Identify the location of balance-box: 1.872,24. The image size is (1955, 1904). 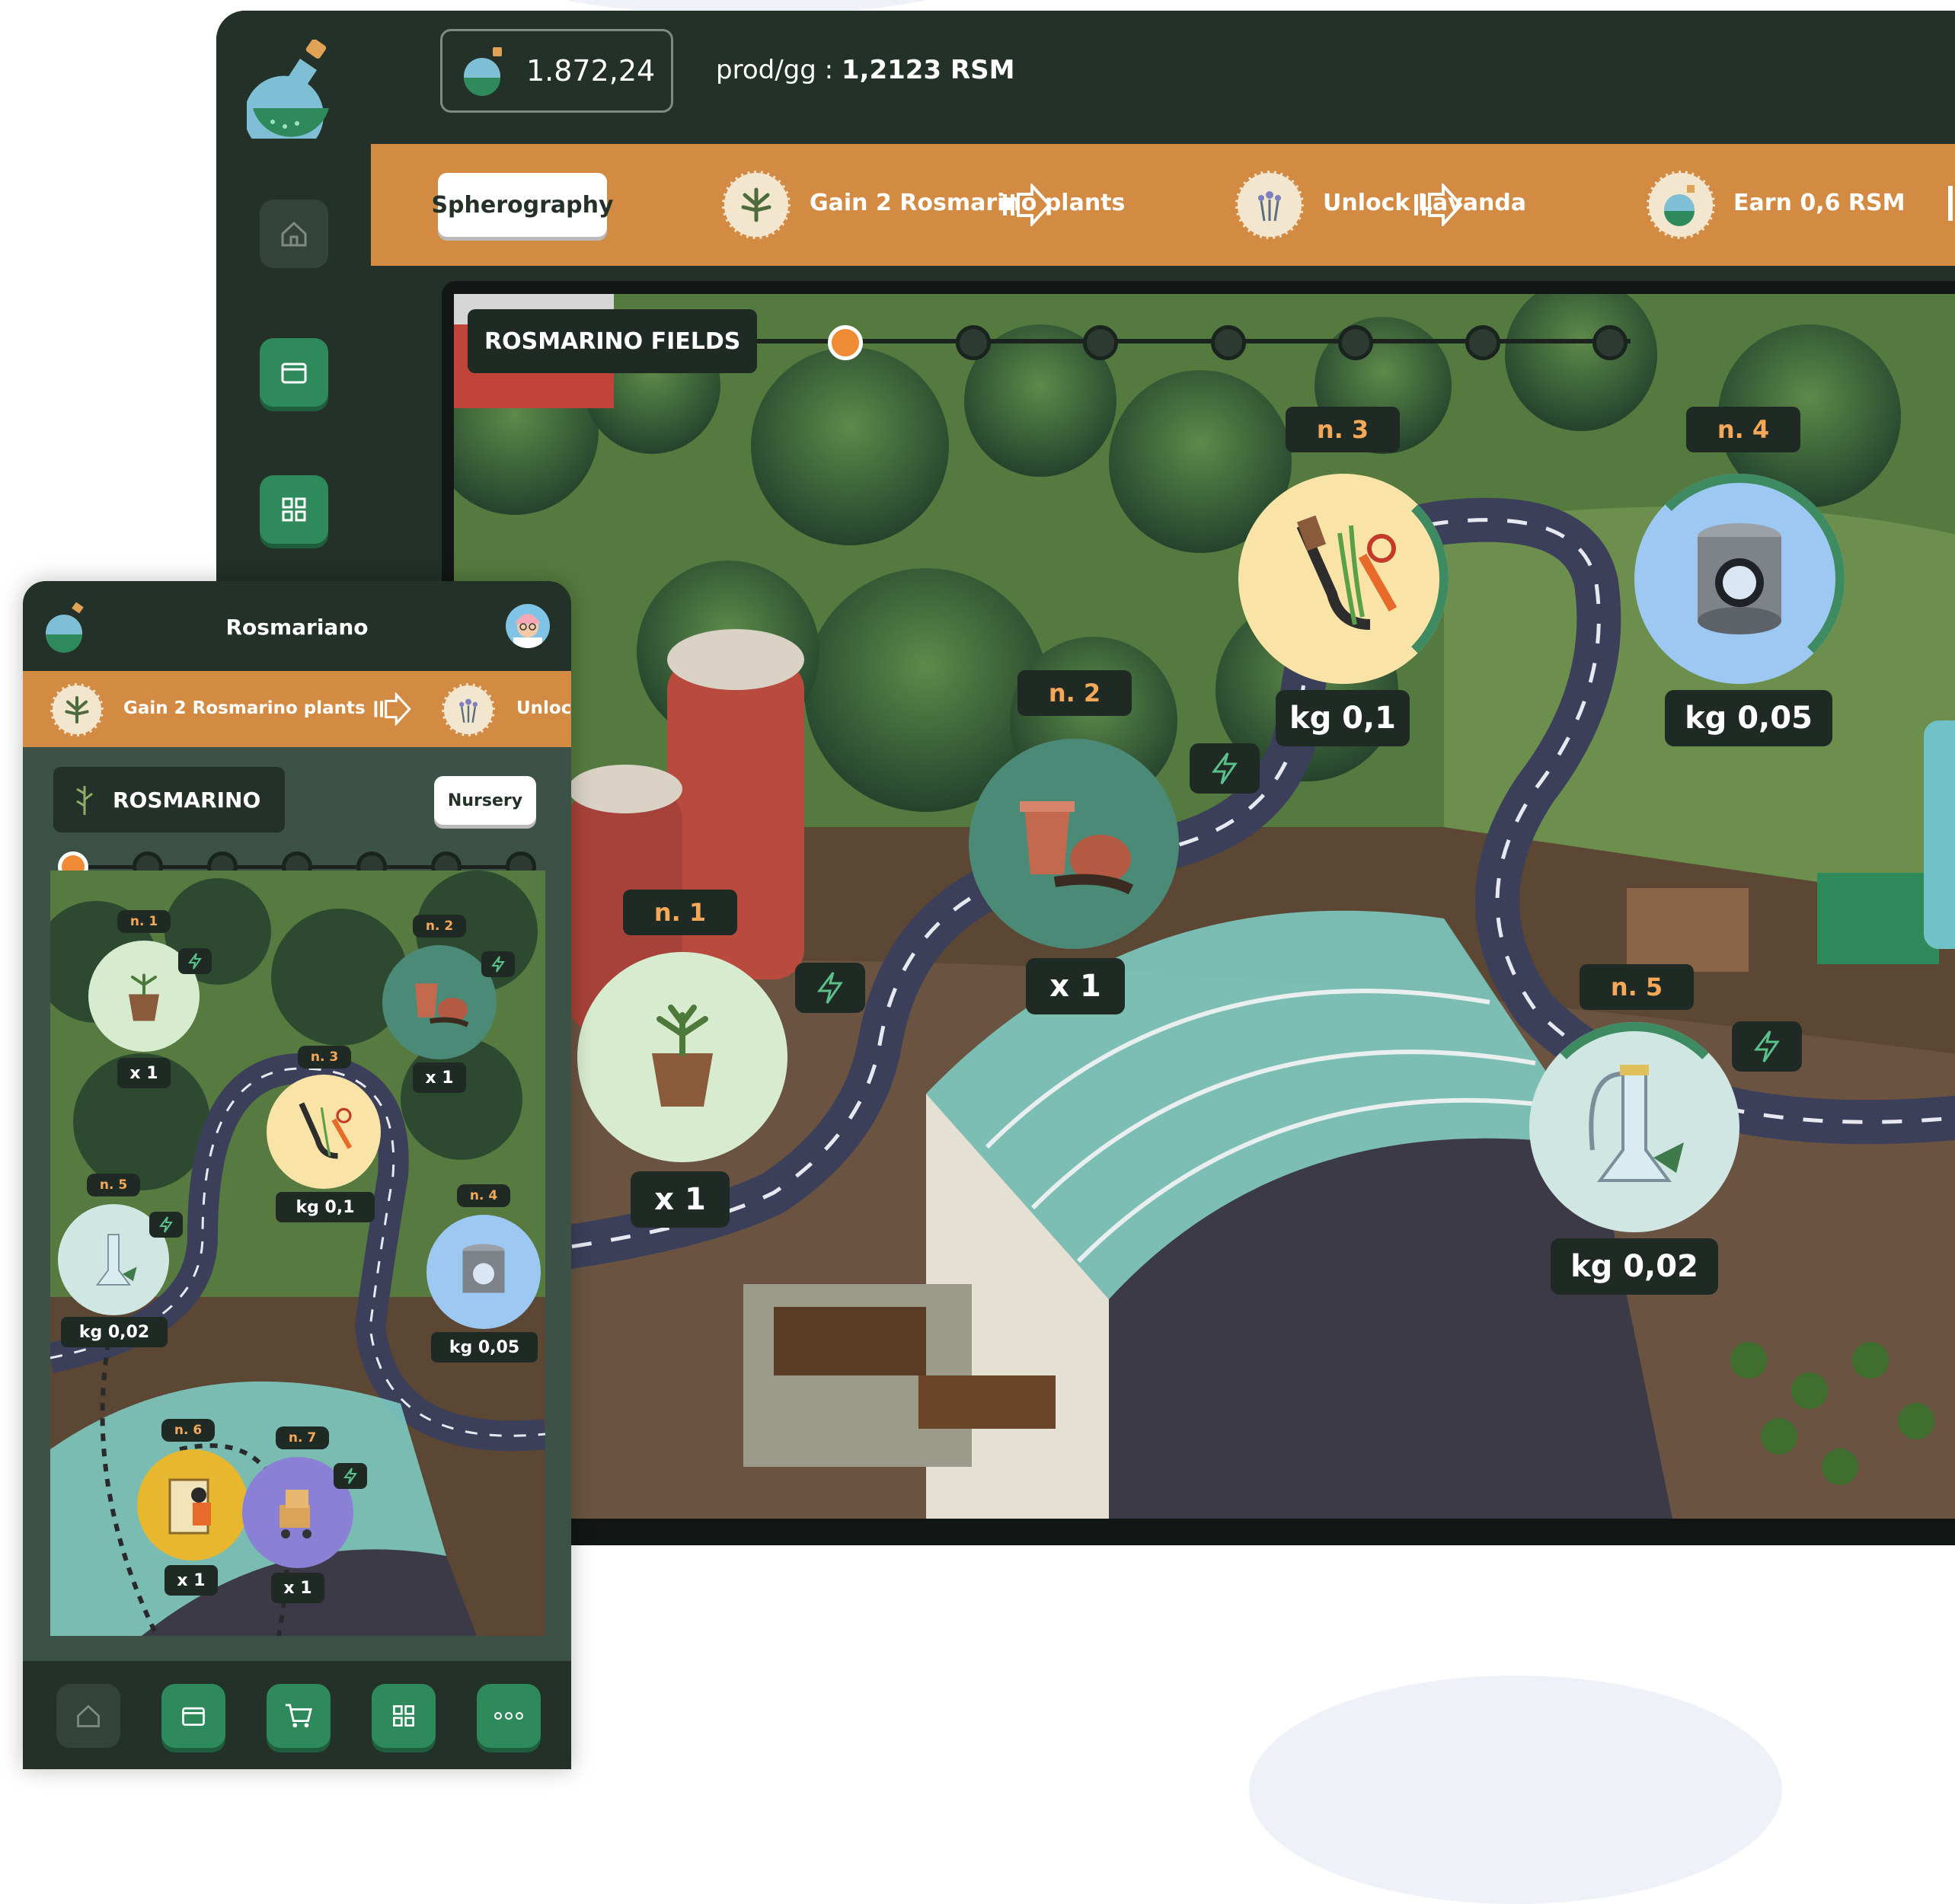
(556, 71).